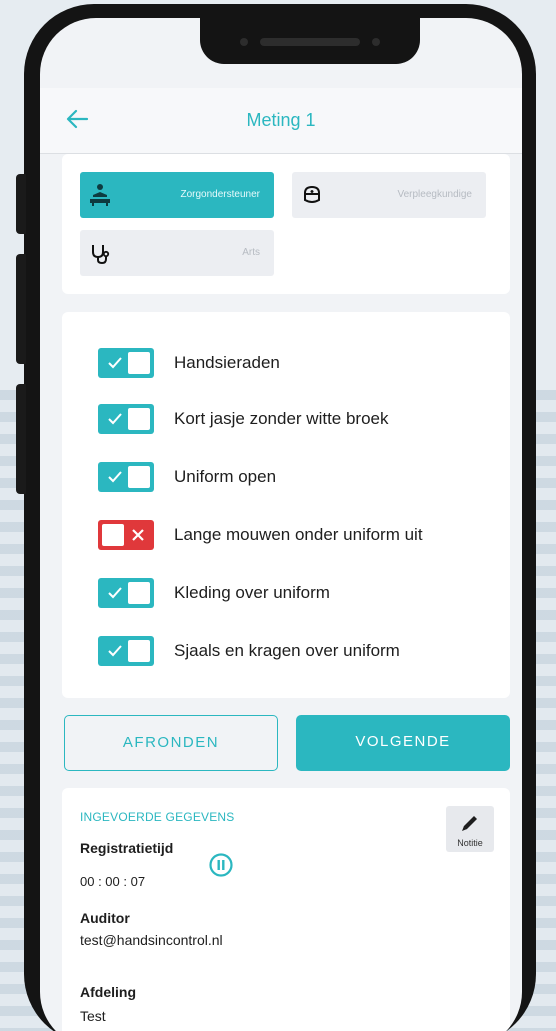  I want to click on speaker-grille, so click(310, 42).